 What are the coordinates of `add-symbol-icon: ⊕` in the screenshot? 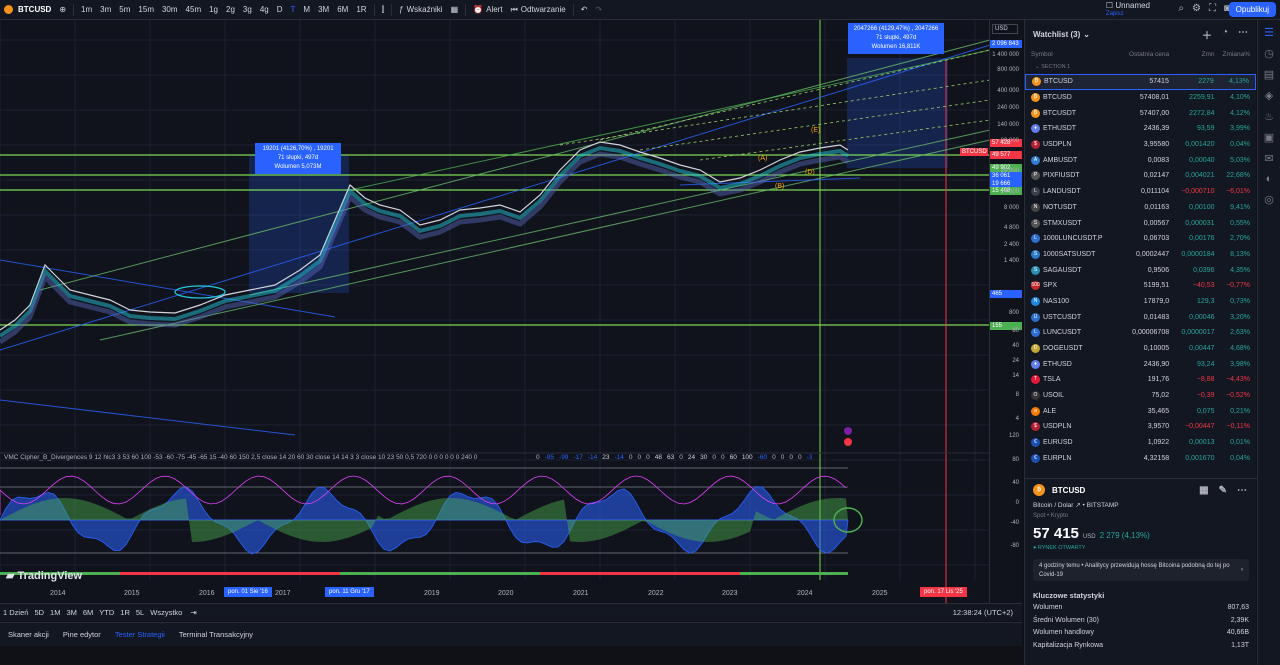 It's located at (62, 9).